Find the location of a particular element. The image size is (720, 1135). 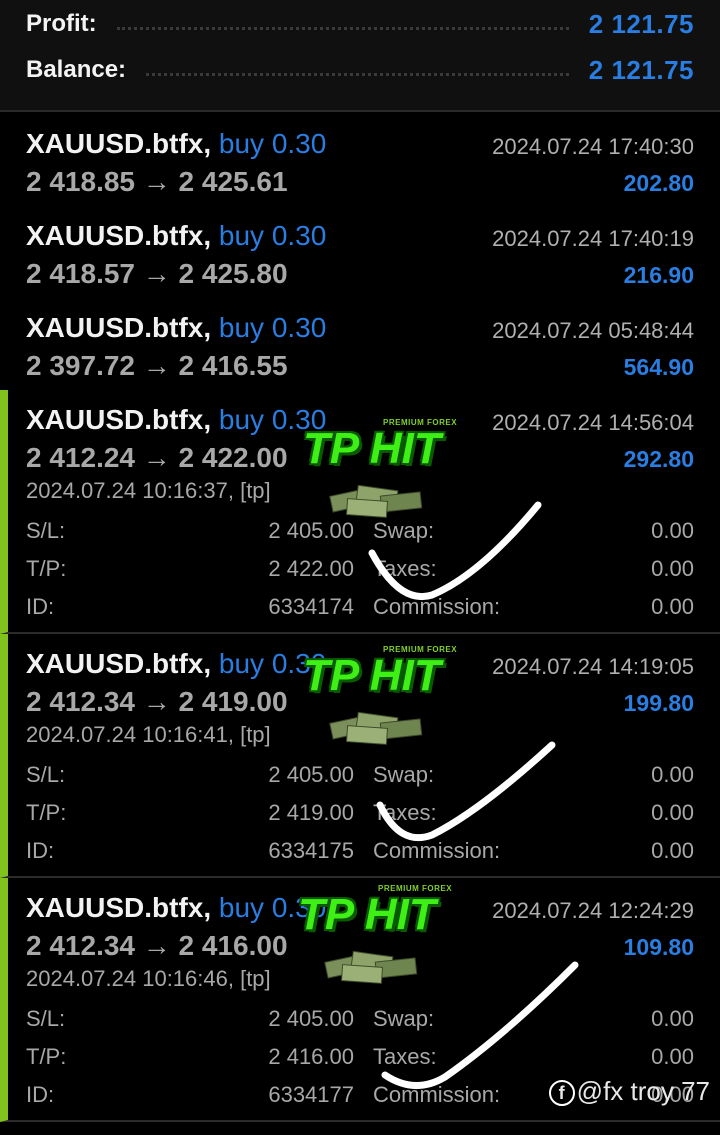

detail-row-sl: S/L: 2 405.00 Swap: 0.00 is located at coordinates (360, 777).